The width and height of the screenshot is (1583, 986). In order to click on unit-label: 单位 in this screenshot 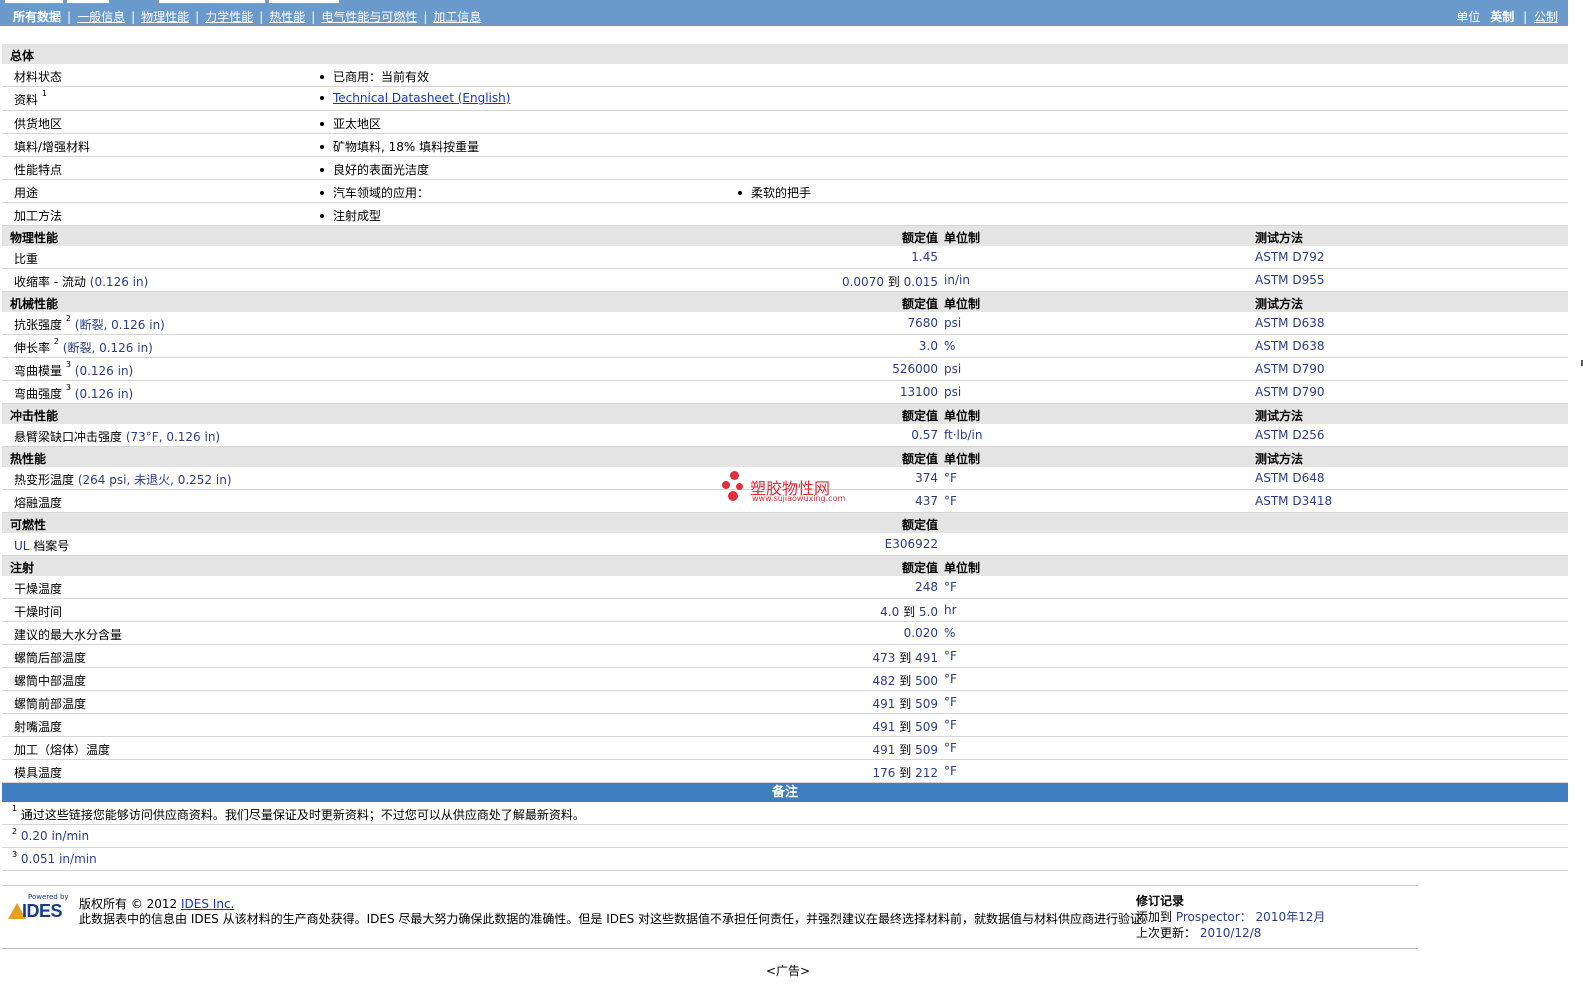, I will do `click(1468, 17)`.